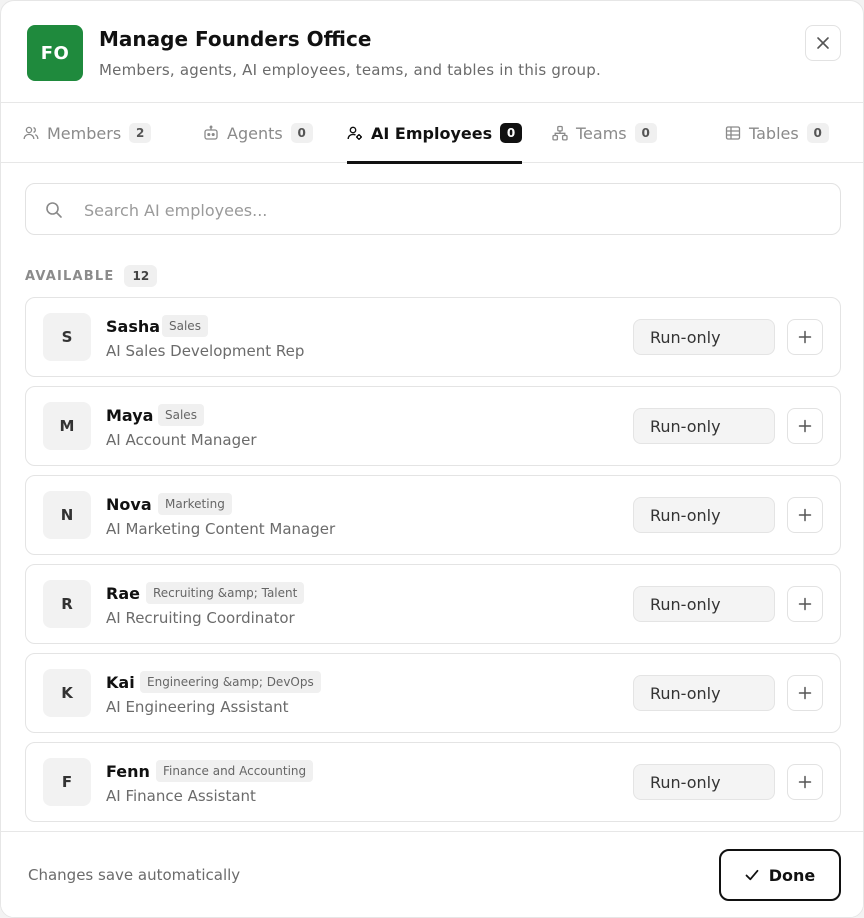  Describe the element at coordinates (84, 133) in the screenshot. I see `tab-label: Members` at that location.